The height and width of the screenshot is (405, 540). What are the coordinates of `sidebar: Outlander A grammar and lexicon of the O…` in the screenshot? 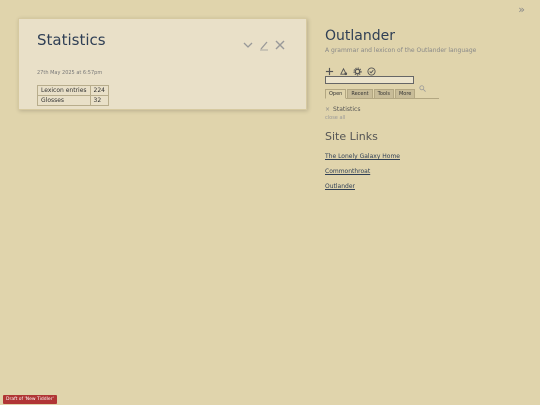 It's located at (425, 109).